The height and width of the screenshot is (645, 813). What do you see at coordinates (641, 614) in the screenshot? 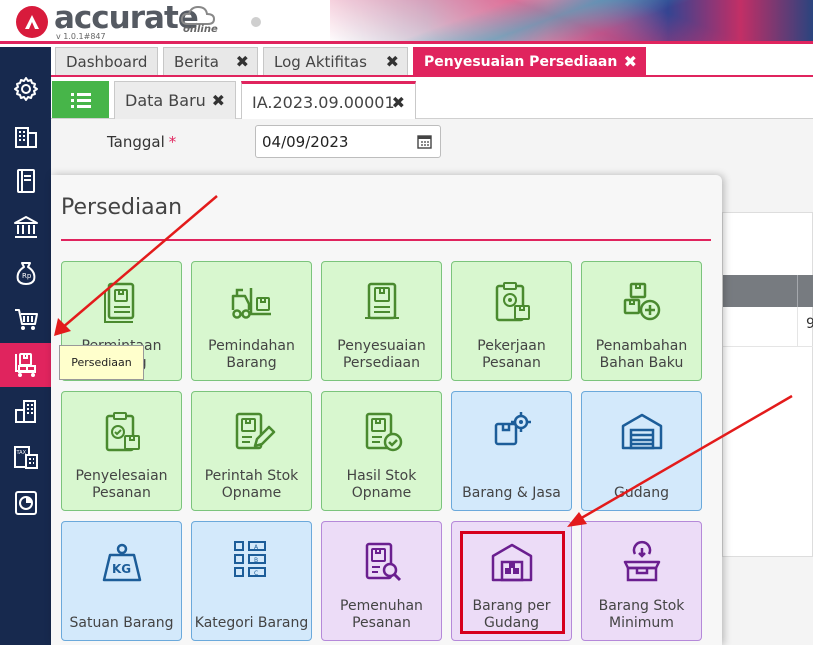
I see `tile-label: Barang Stok Minimum` at bounding box center [641, 614].